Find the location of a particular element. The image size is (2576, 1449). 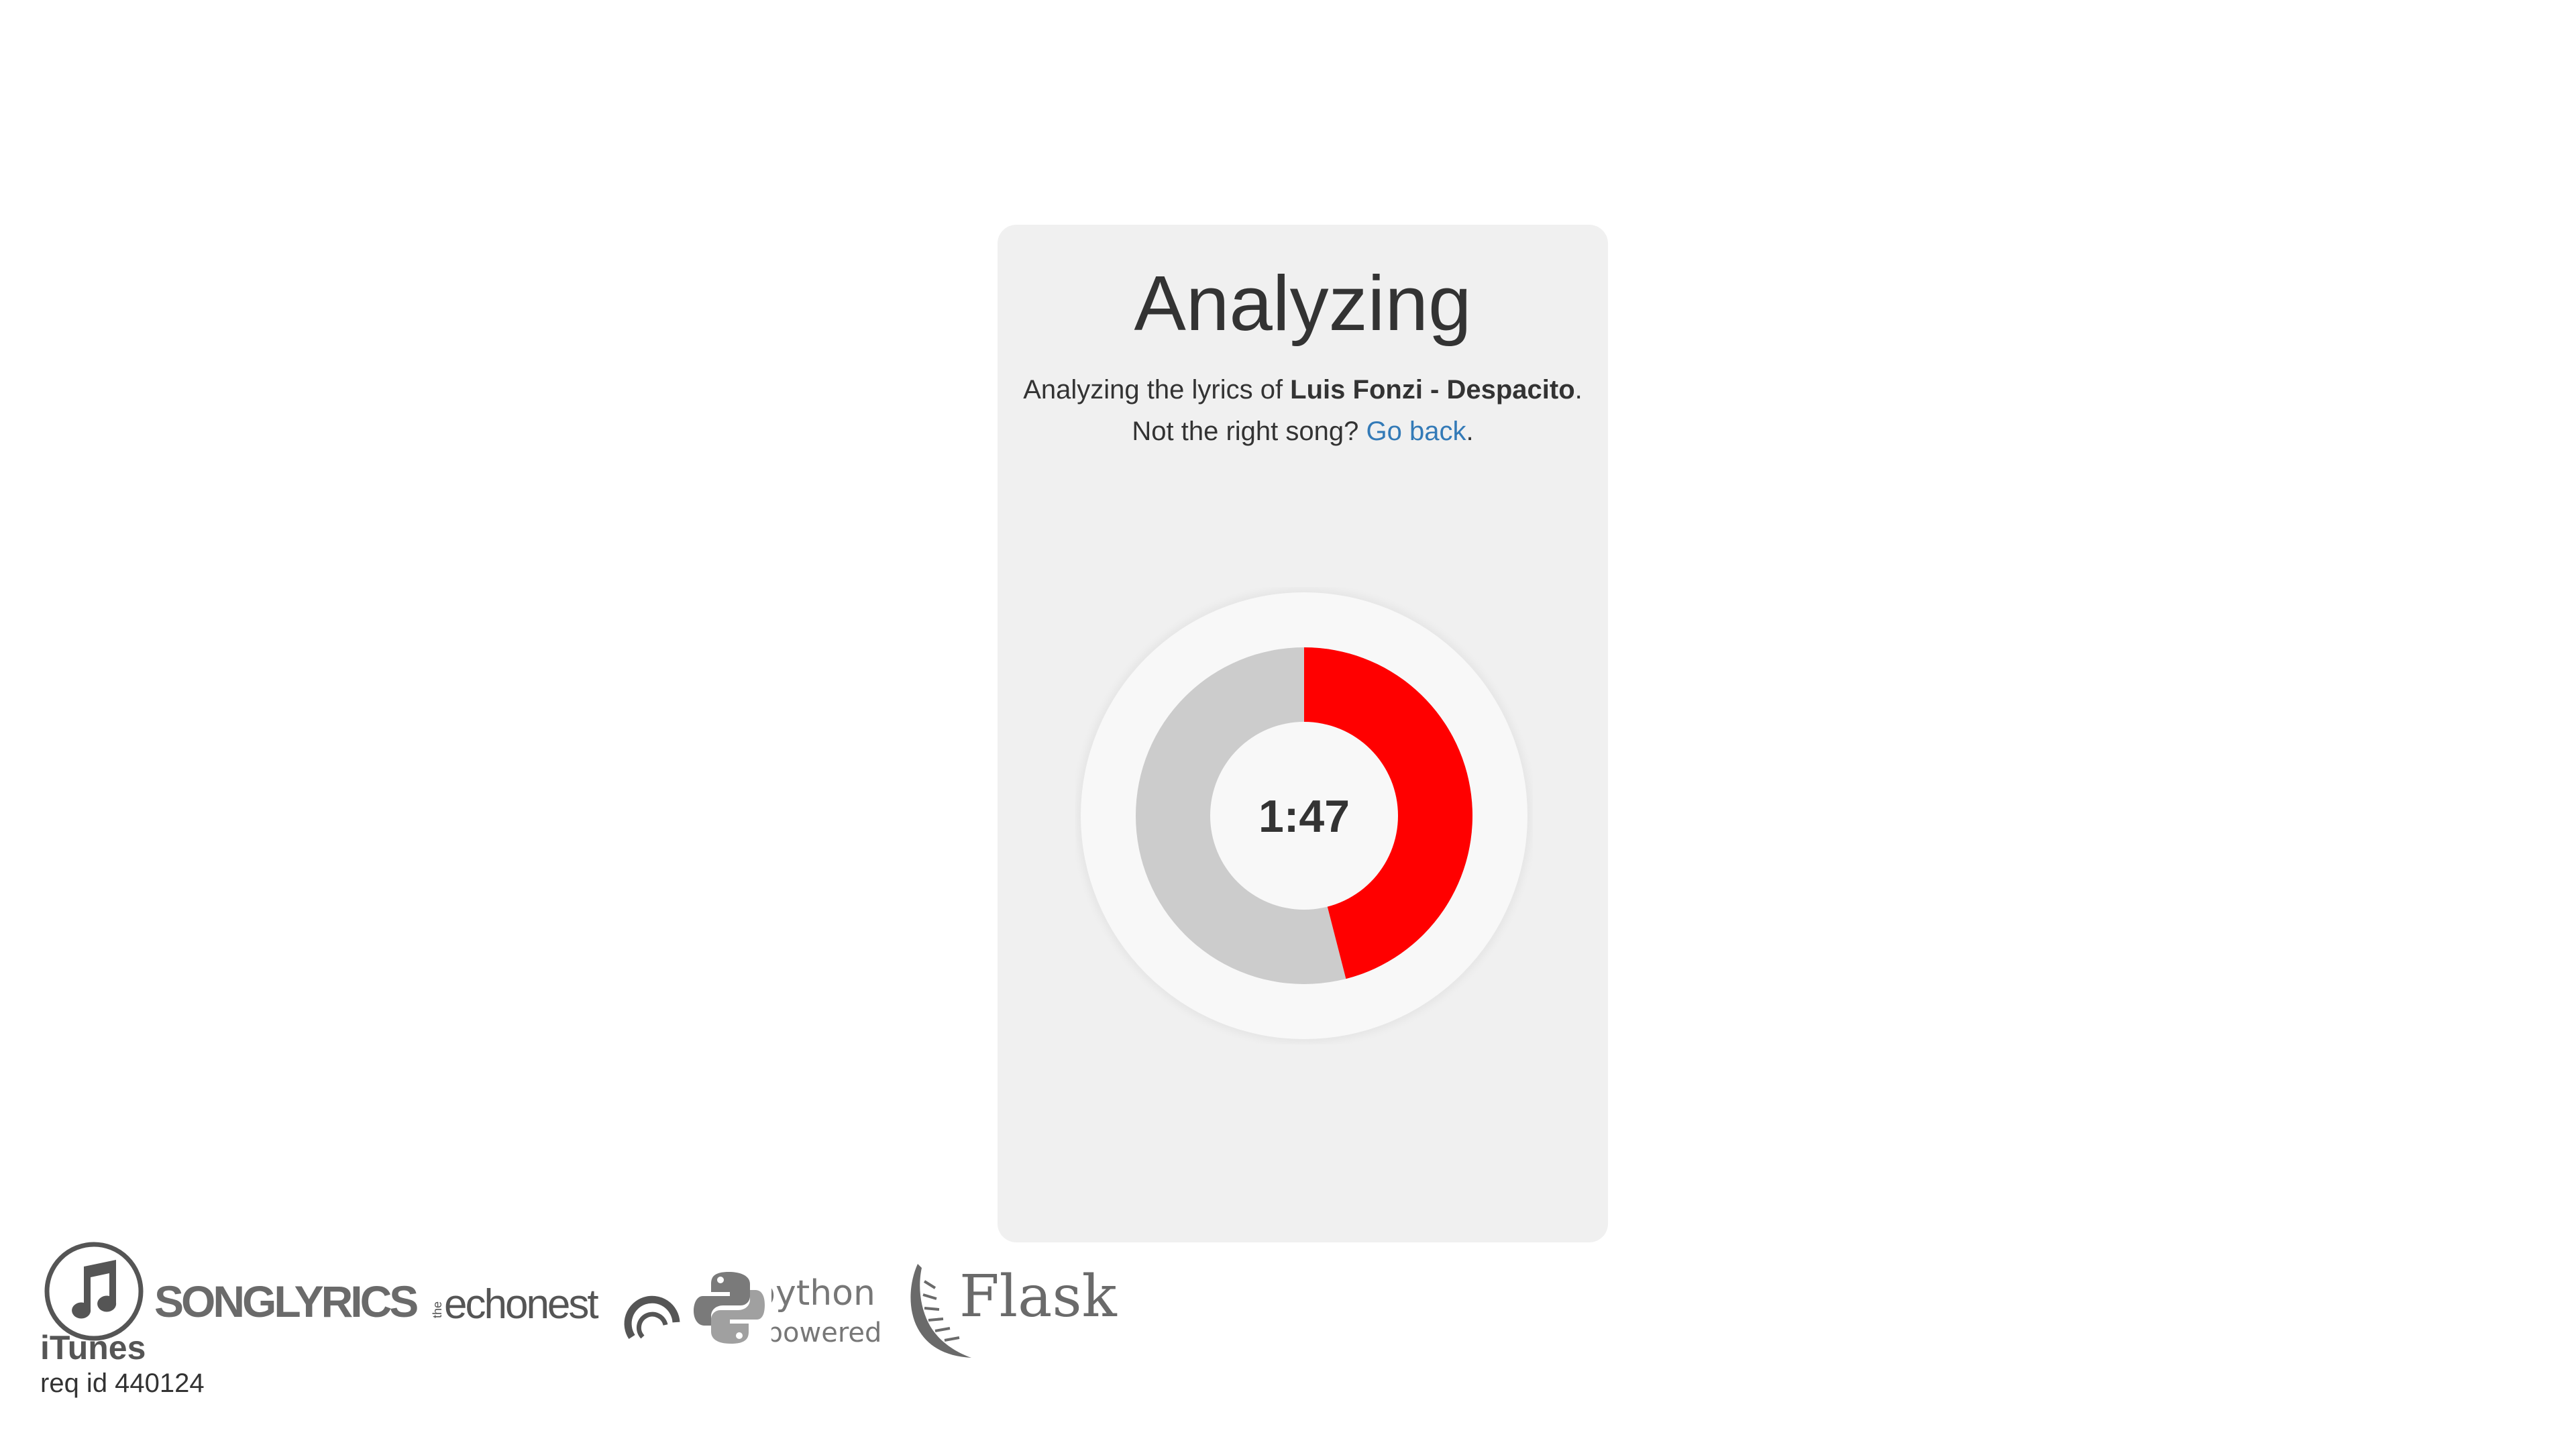

flask-logo-text: Flask is located at coordinates (1038, 1299).